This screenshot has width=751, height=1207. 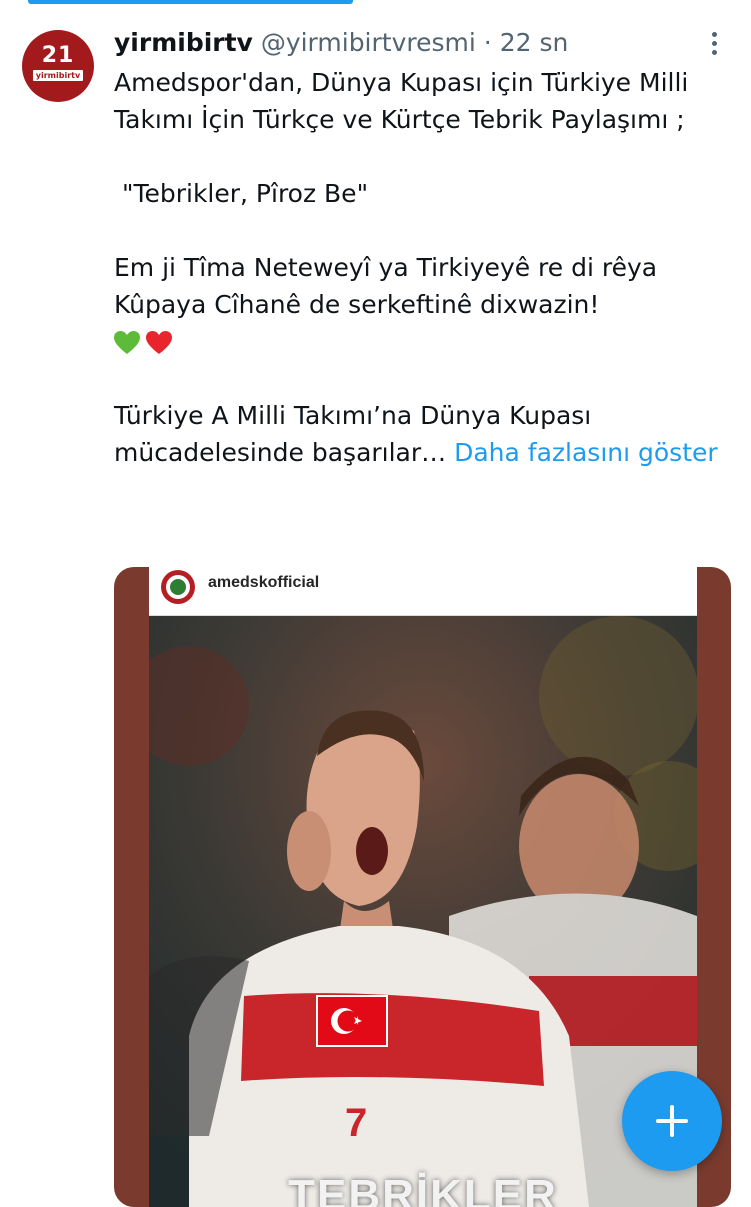 I want to click on emoji-row, so click(x=419, y=341).